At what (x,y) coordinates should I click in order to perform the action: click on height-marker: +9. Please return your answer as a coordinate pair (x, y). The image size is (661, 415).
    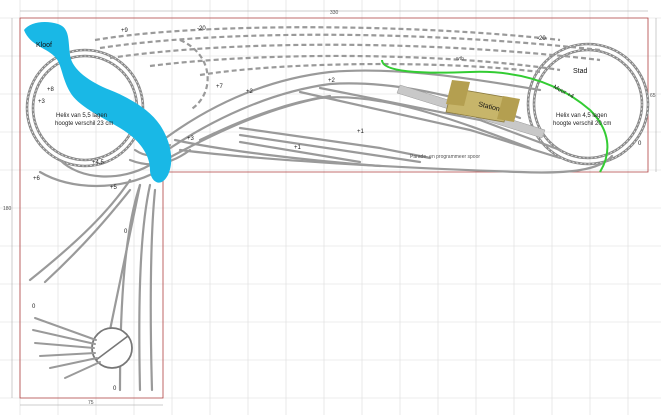
    Looking at the image, I should click on (125, 31).